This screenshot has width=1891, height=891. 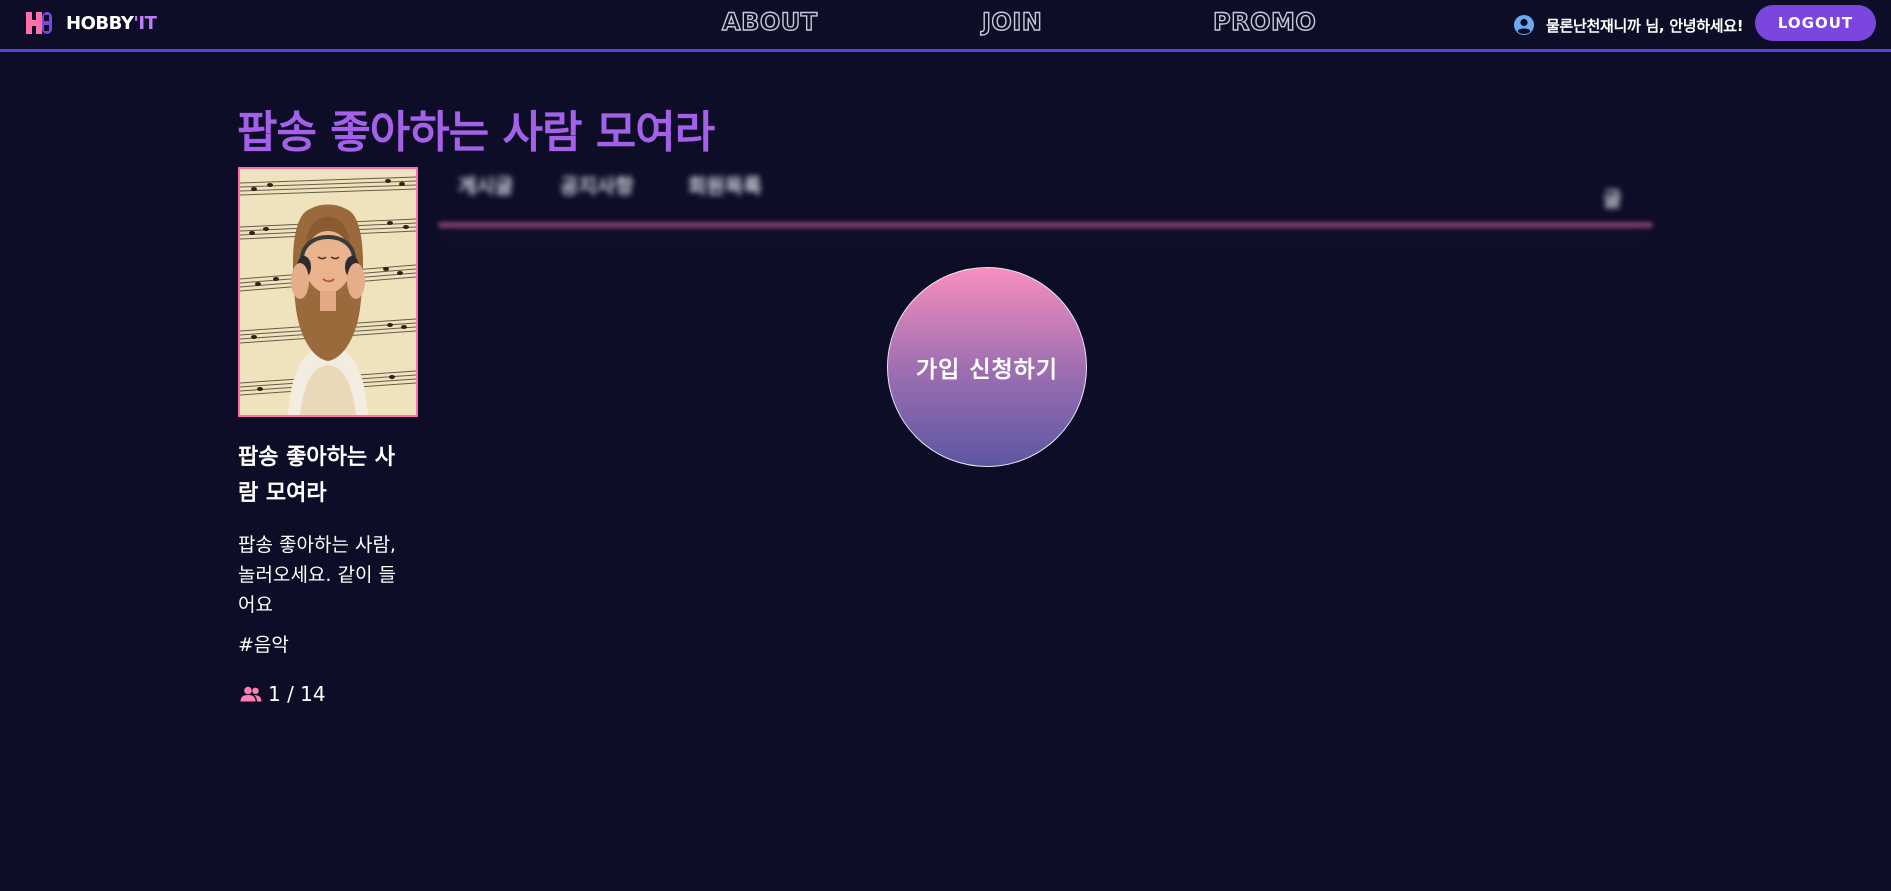 I want to click on tab-notices: 공지사항, so click(x=597, y=184).